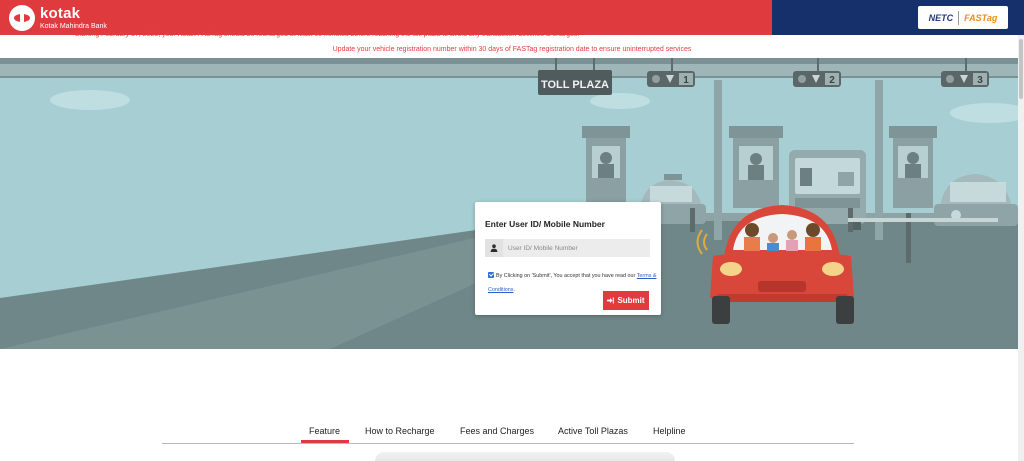  What do you see at coordinates (686, 80) in the screenshot?
I see `lane-number: 1` at bounding box center [686, 80].